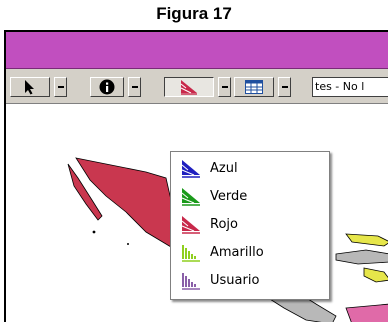 The image size is (388, 322). What do you see at coordinates (237, 252) in the screenshot?
I see `menu-item-label: Amarillo` at bounding box center [237, 252].